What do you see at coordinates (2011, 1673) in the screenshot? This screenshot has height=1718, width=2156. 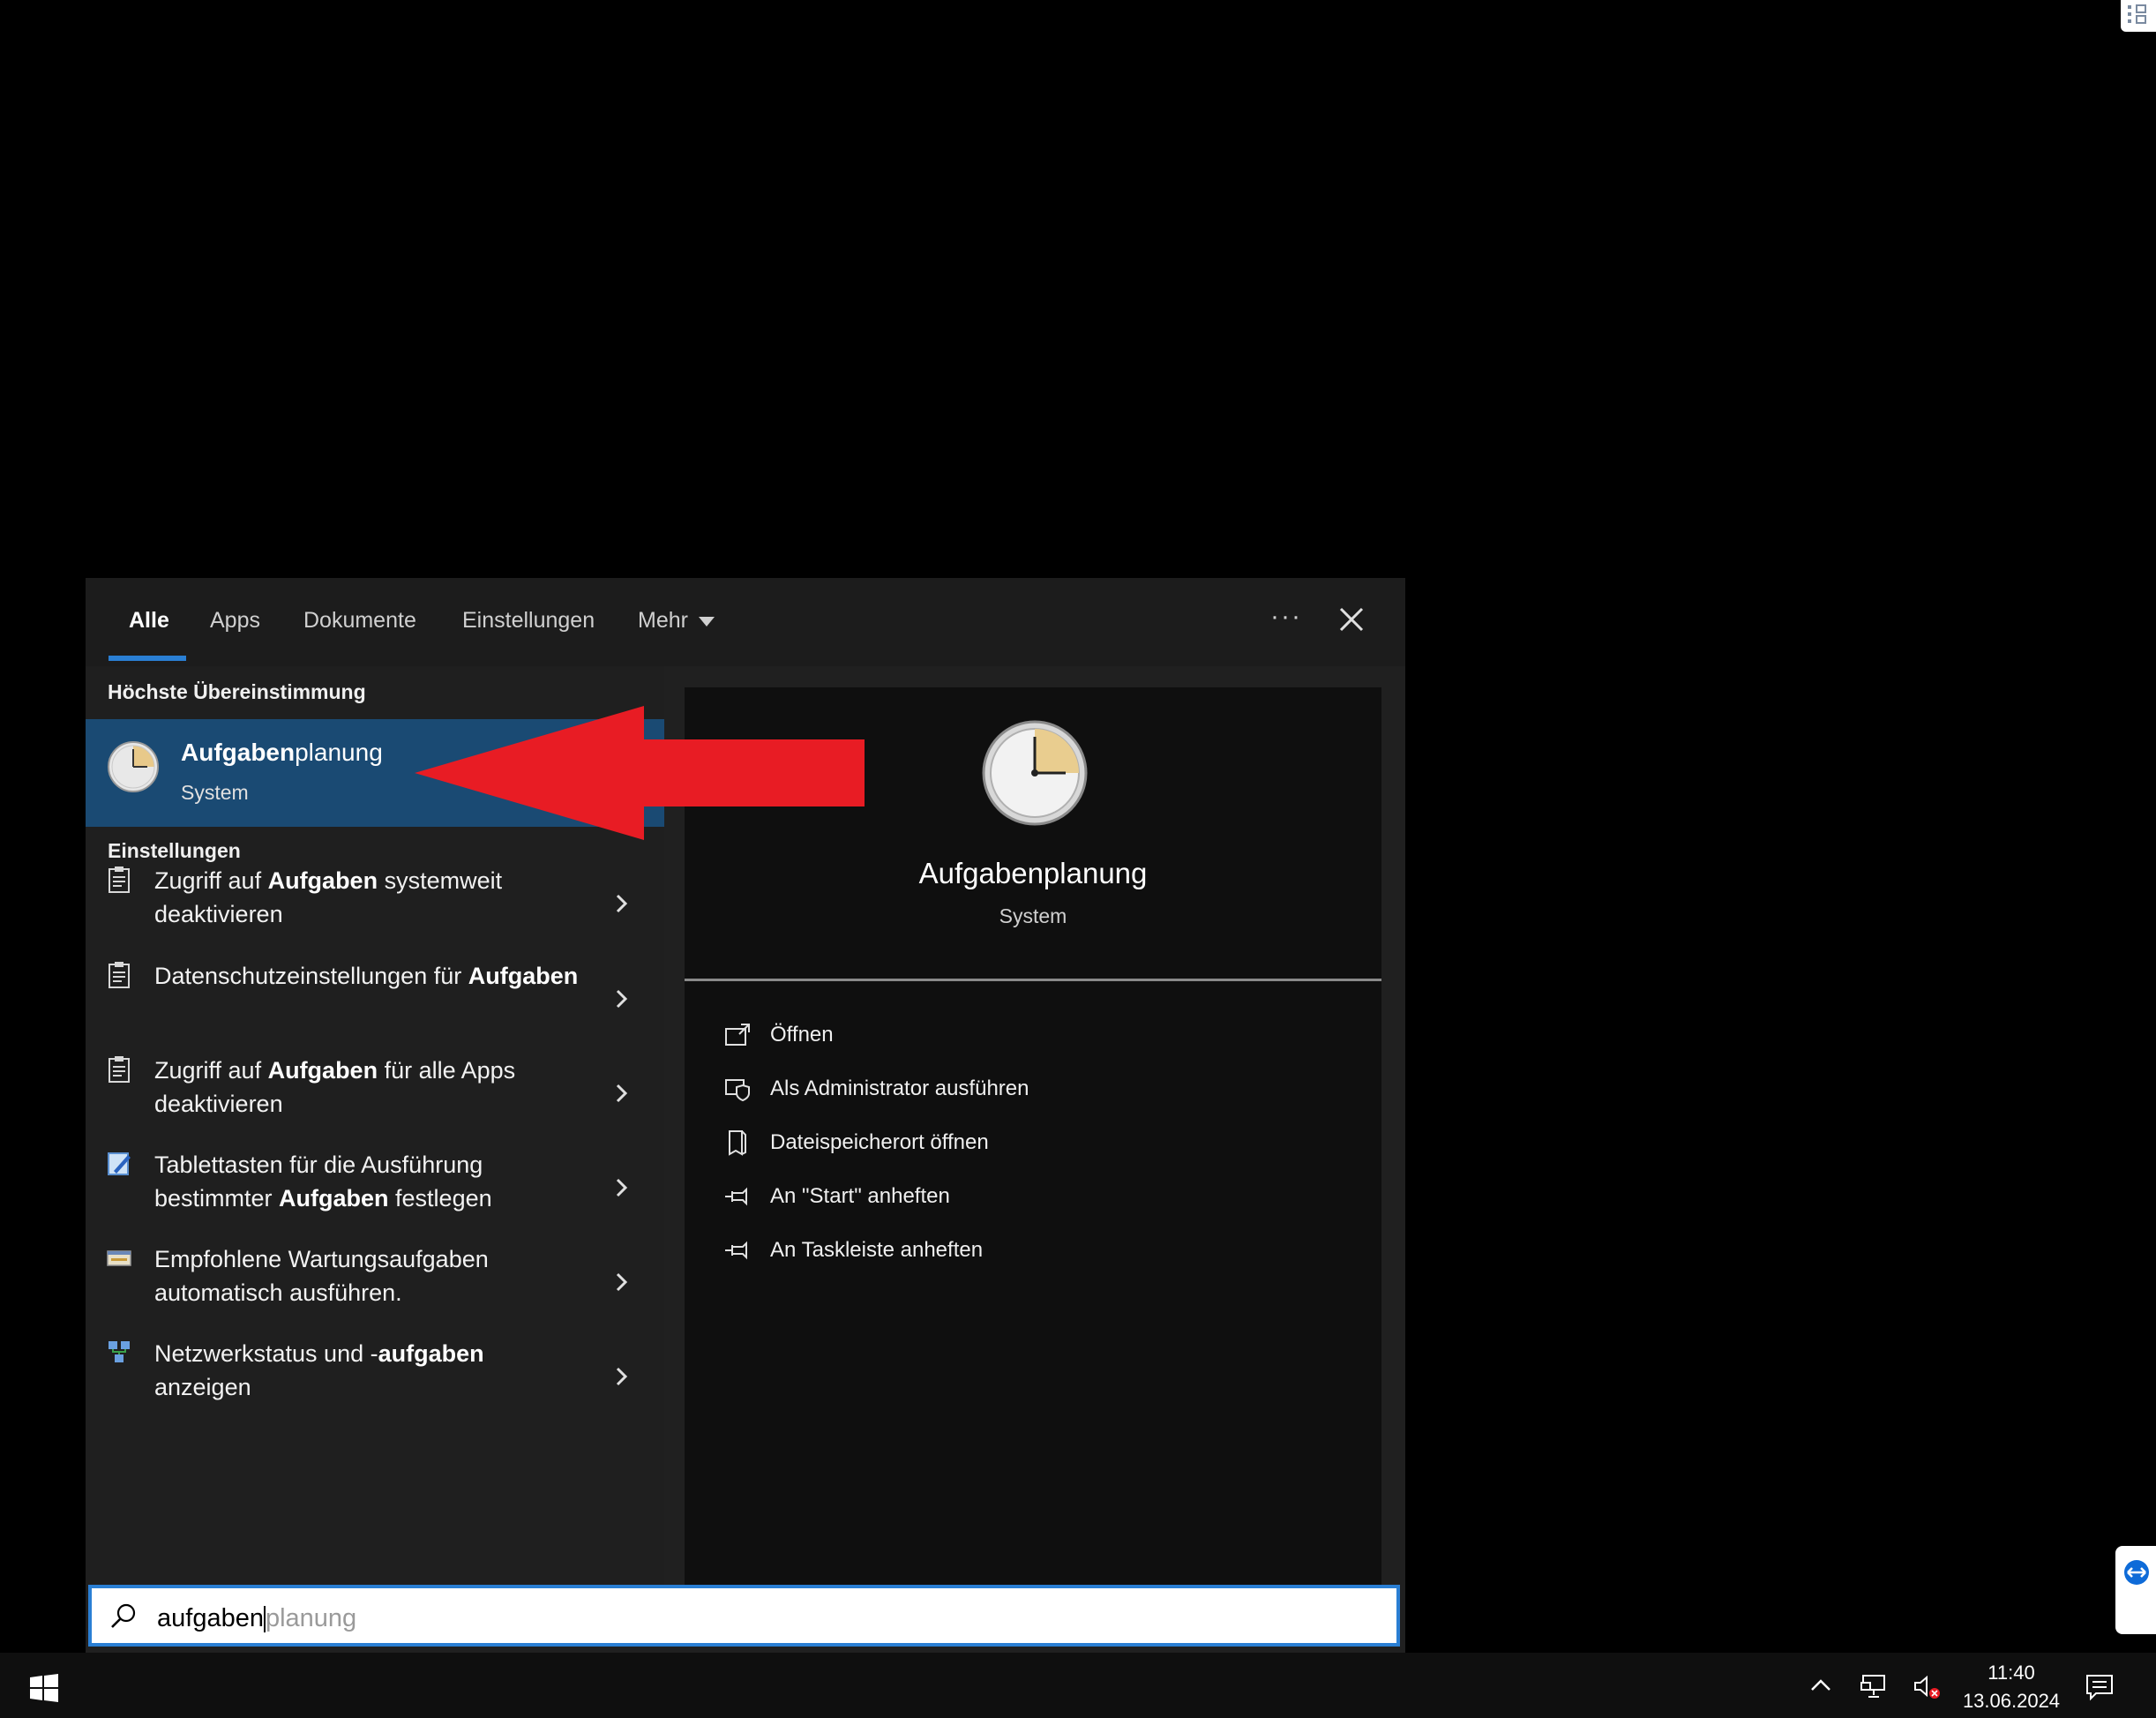 I see `clock-time: 11:40` at bounding box center [2011, 1673].